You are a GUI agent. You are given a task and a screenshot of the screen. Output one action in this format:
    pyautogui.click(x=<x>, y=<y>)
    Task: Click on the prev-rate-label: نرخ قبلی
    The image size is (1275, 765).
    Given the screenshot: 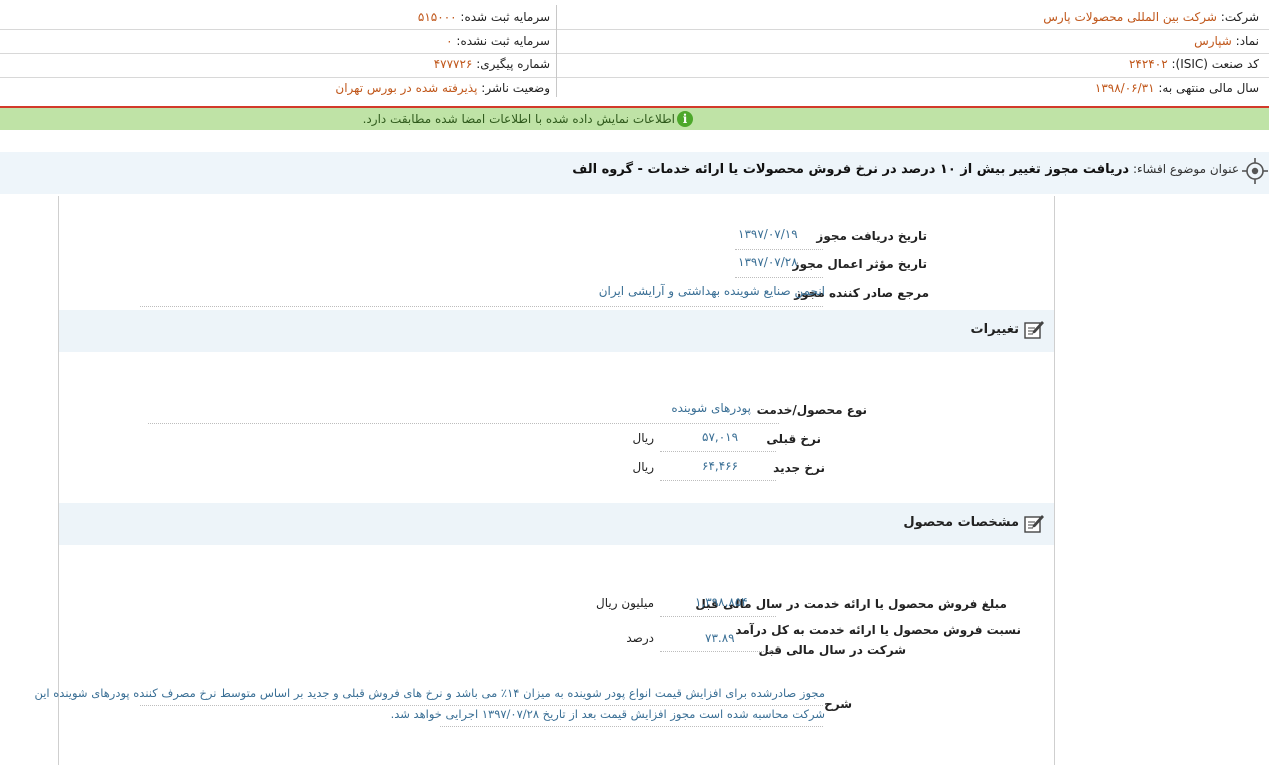 What is the action you would take?
    pyautogui.click(x=793, y=439)
    